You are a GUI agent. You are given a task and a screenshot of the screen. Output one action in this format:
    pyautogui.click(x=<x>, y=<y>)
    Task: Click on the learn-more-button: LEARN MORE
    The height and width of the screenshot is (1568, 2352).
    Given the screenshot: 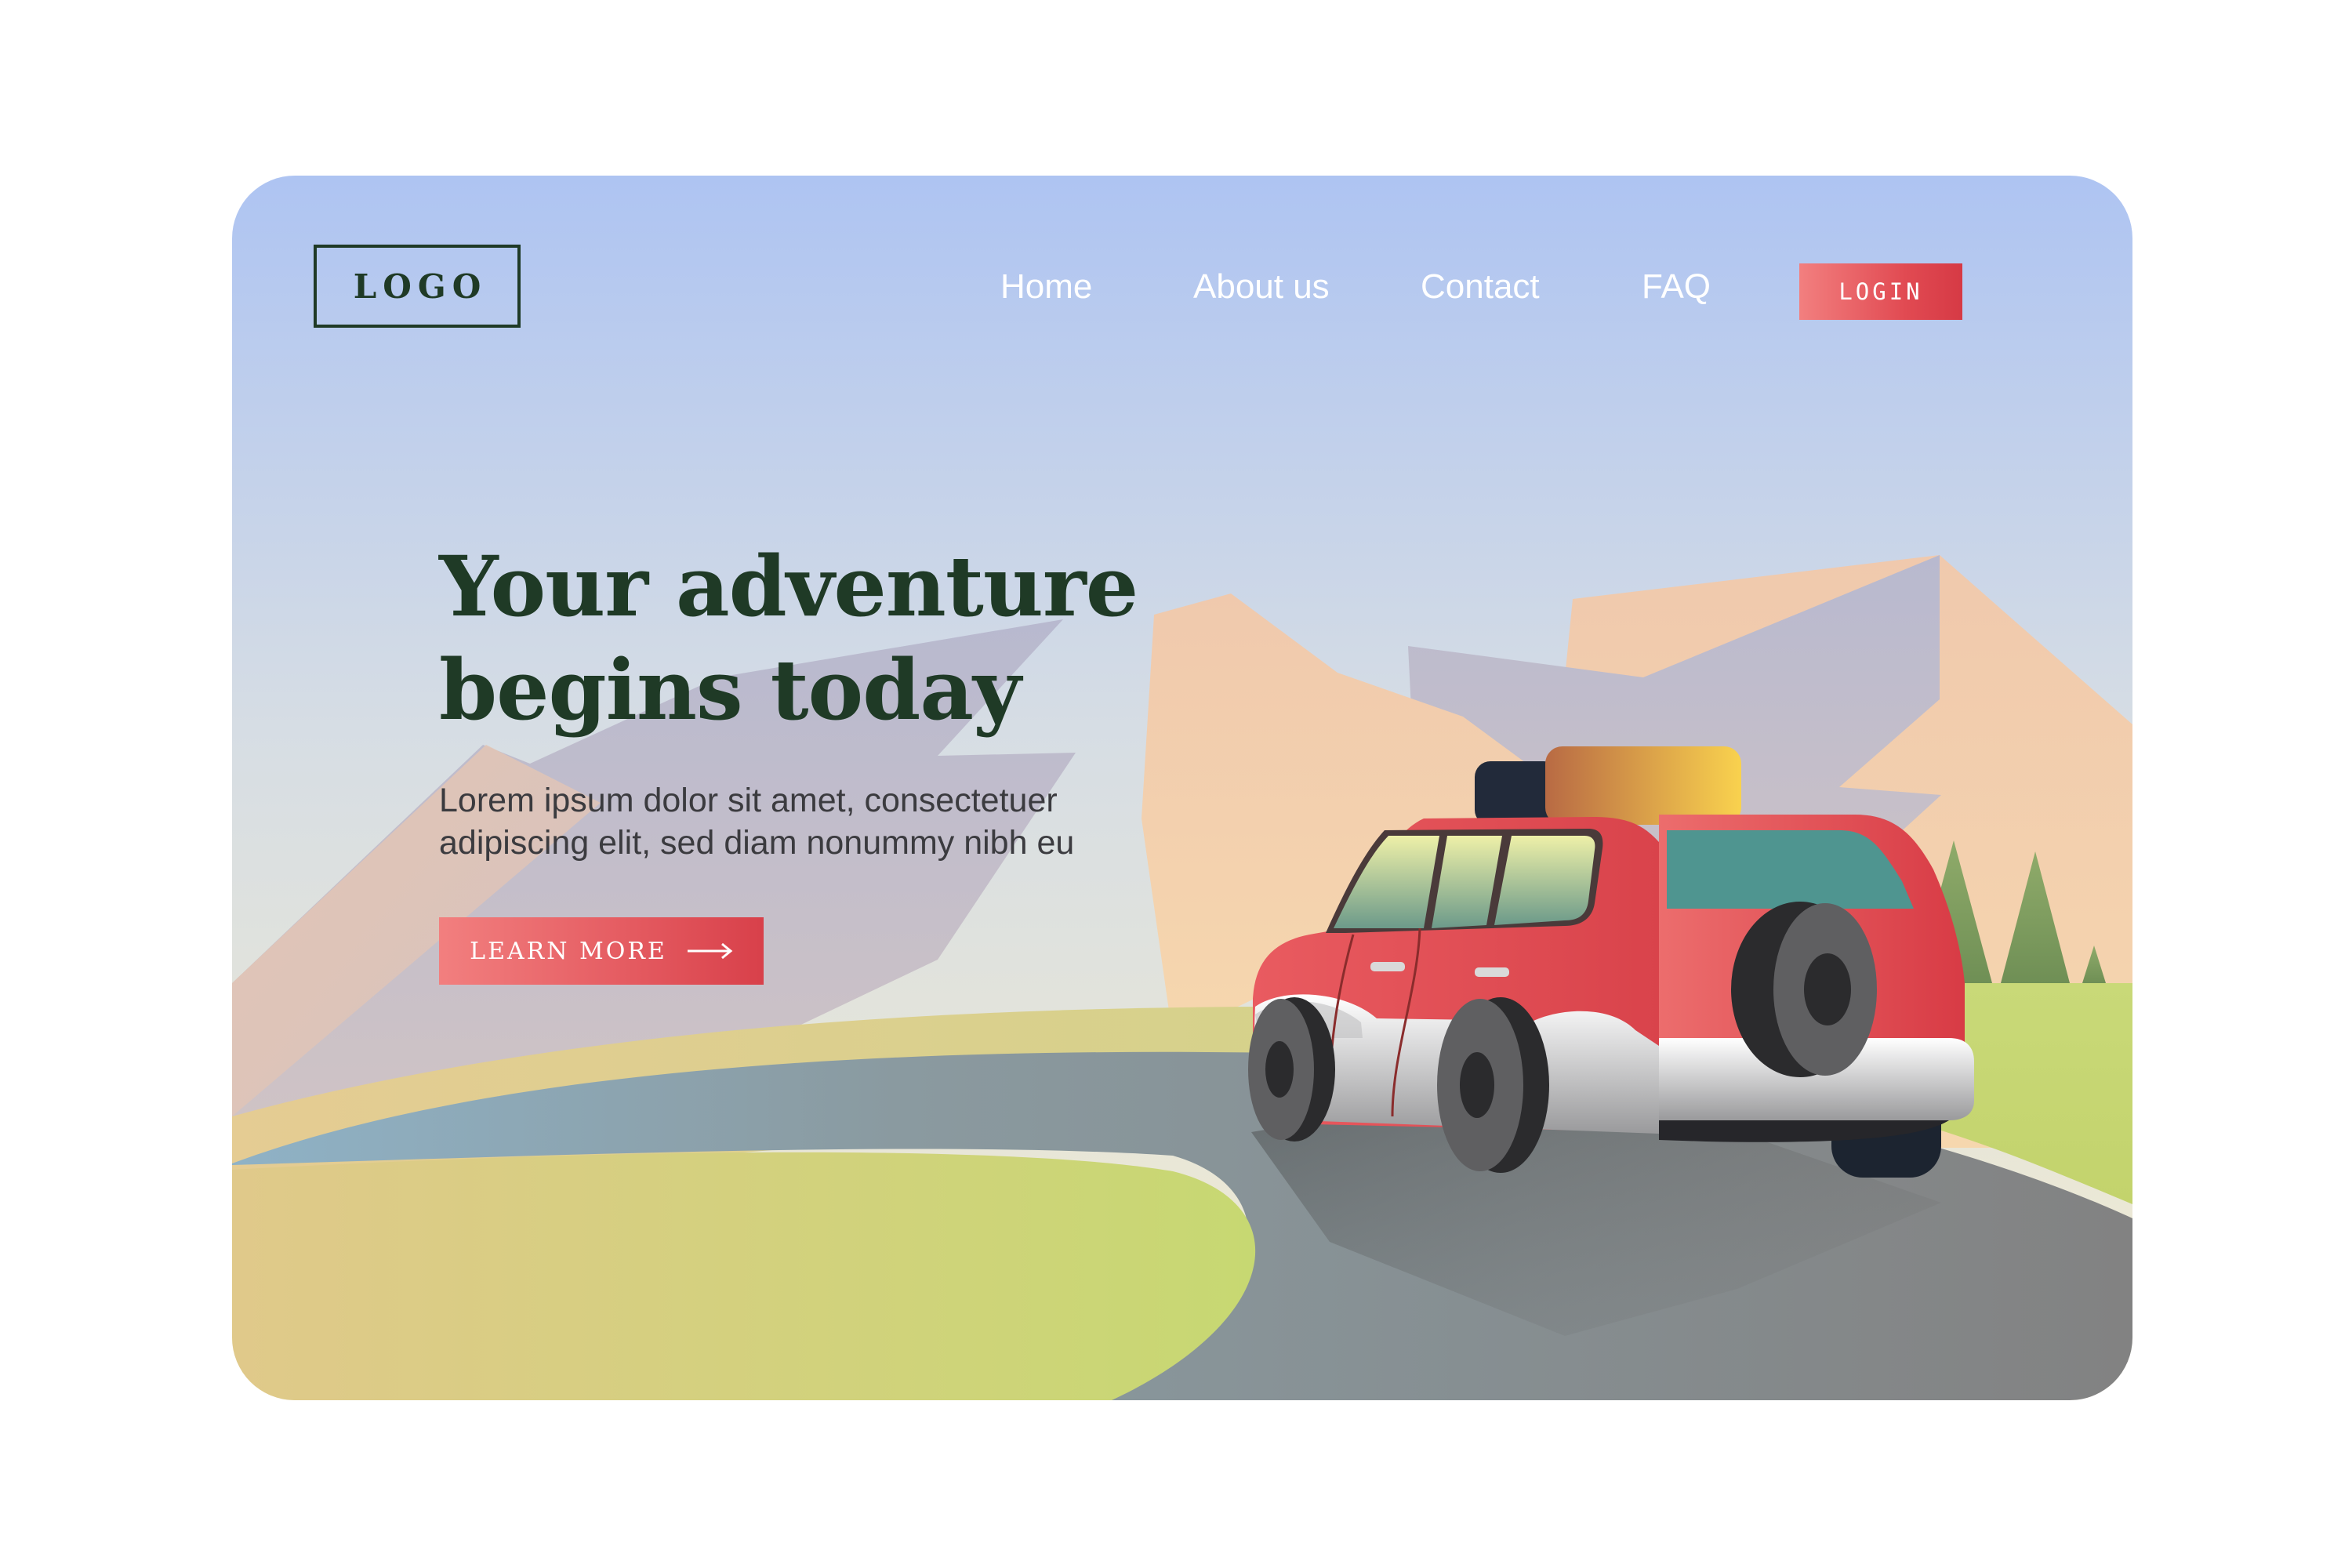 What is the action you would take?
    pyautogui.click(x=601, y=951)
    